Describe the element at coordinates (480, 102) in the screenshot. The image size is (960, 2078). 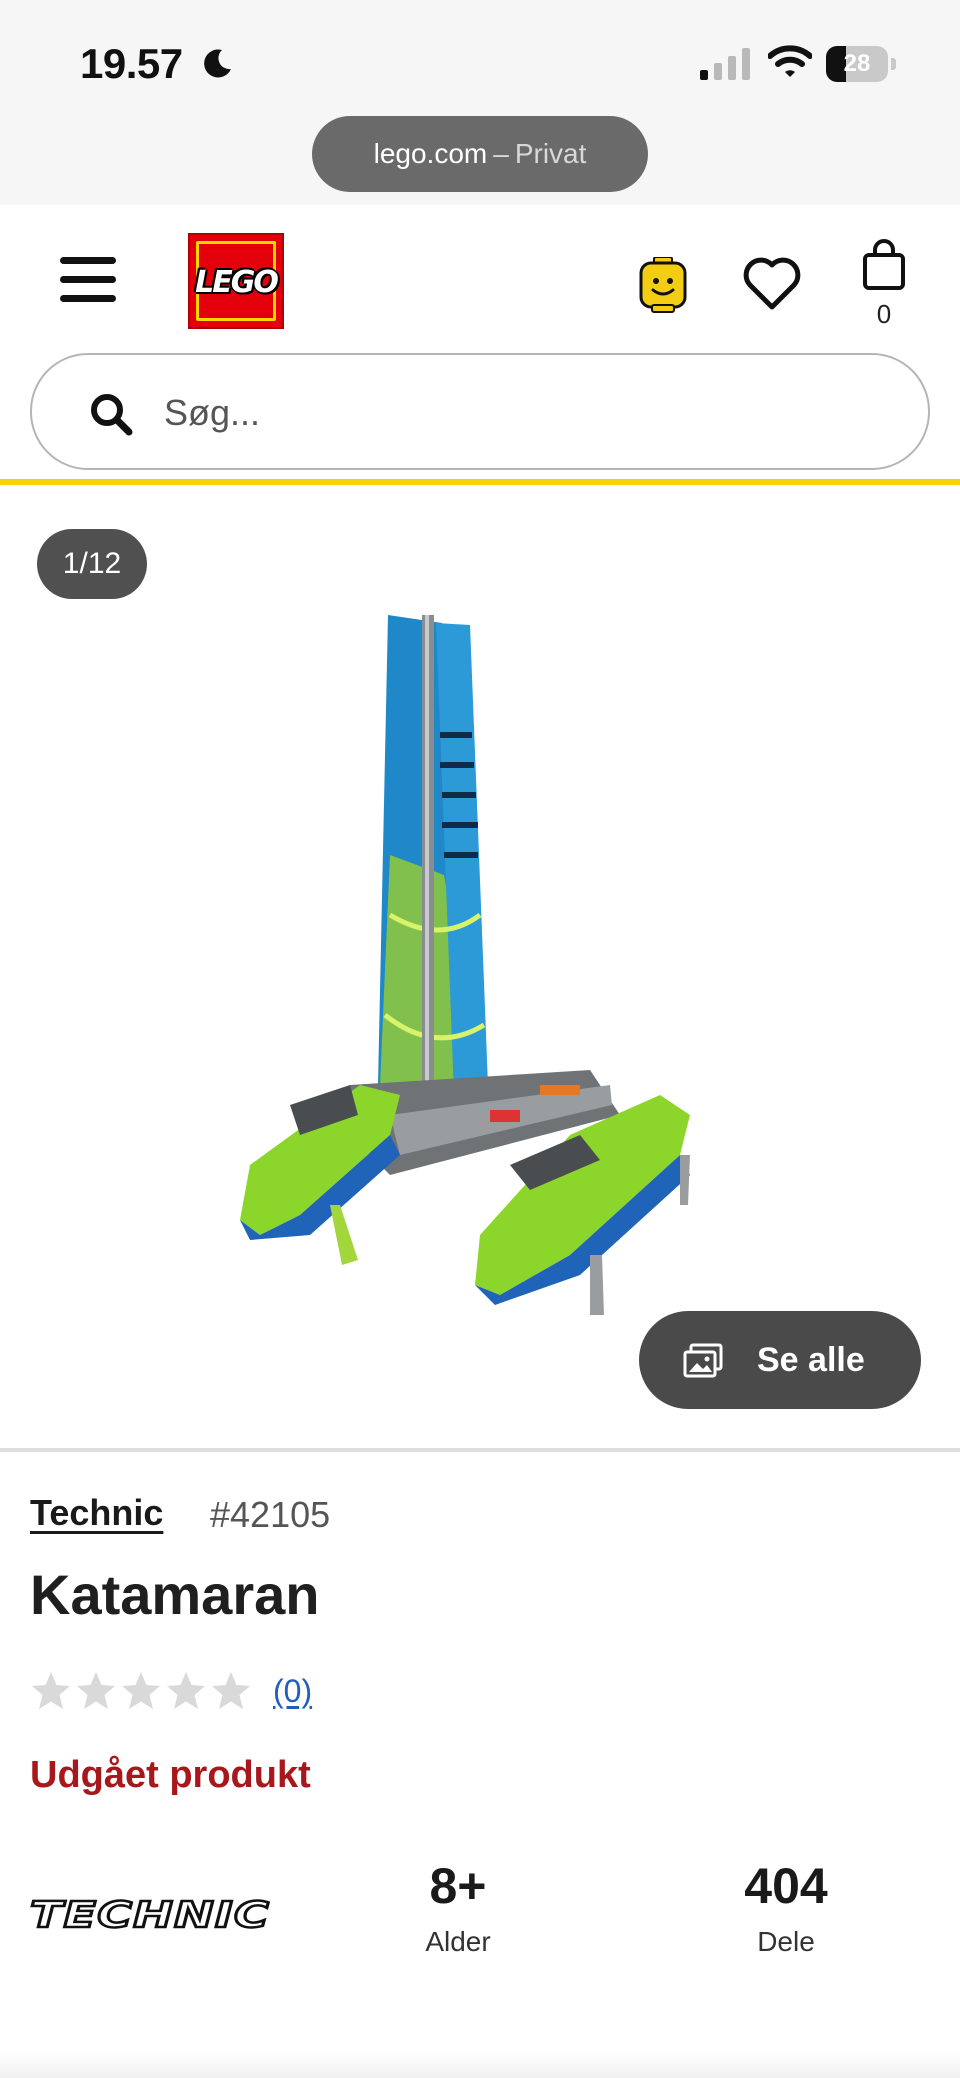
I see `status-bar: 19.57 28 lego.com – Privat` at that location.